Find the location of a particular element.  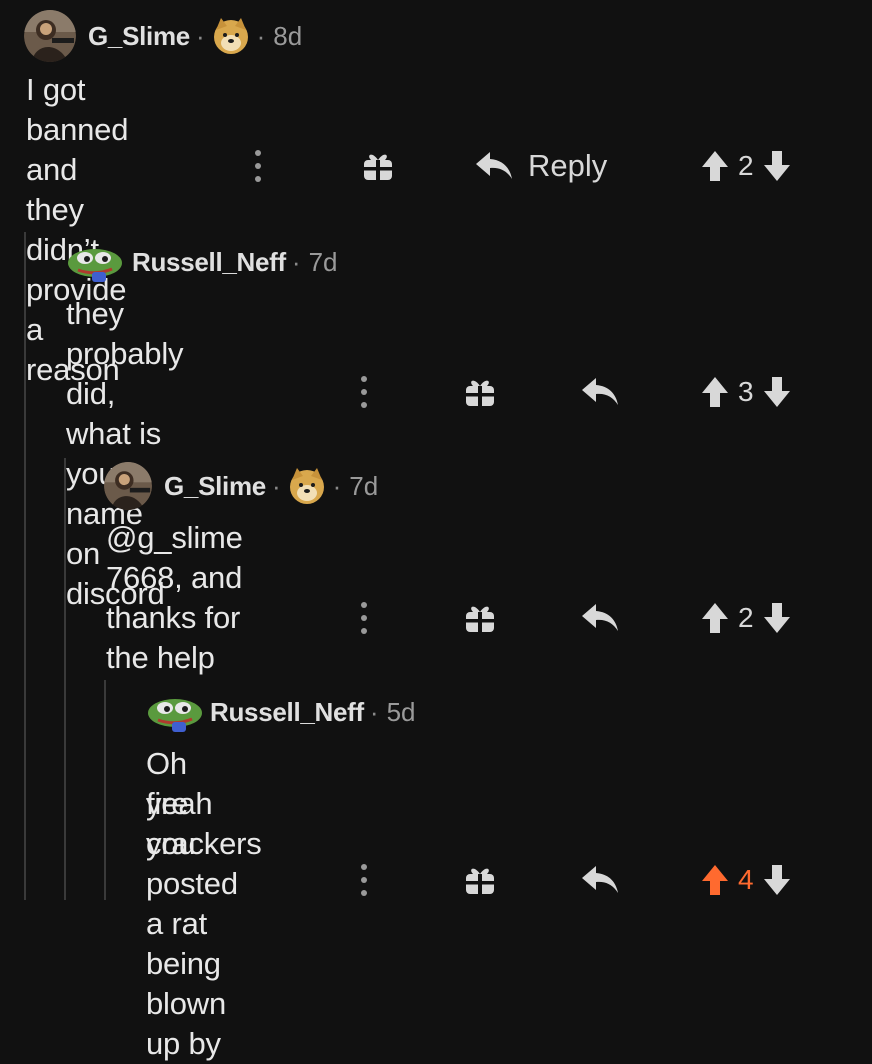

reply-label: Reply is located at coordinates (568, 165).